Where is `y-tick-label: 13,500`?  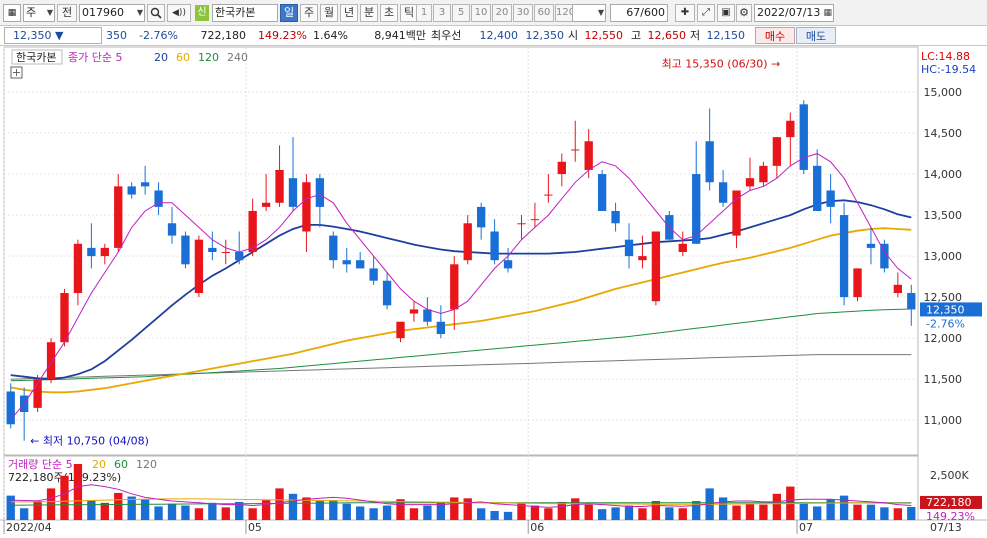
y-tick-label: 13,500 is located at coordinates (943, 215).